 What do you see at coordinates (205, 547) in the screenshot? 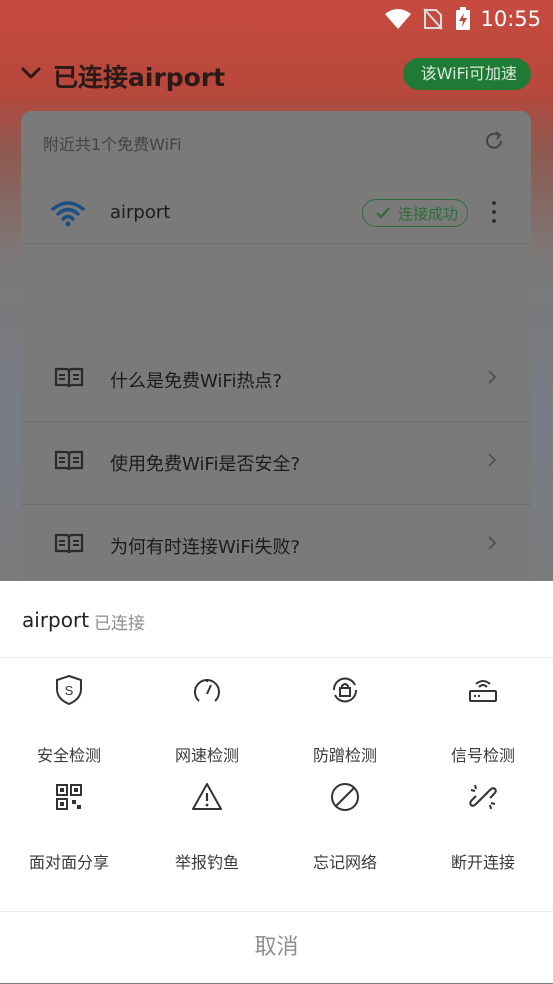
I see `faq-question: 为何有时连接WiFi失败?` at bounding box center [205, 547].